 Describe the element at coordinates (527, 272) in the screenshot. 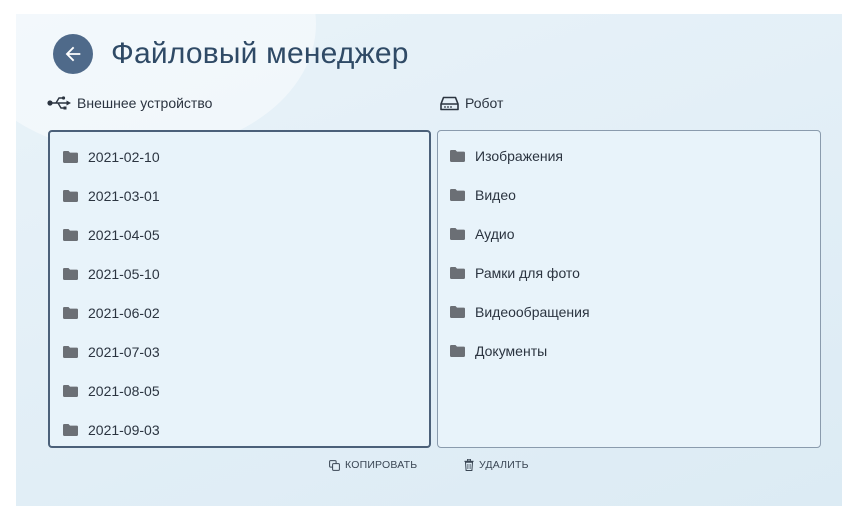

I see `folder-name: Рамки для фото` at that location.